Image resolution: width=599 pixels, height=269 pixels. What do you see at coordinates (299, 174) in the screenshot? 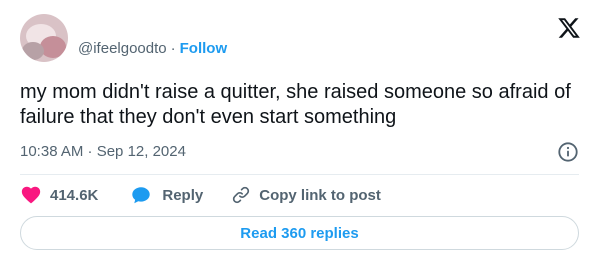
I see `divider` at bounding box center [299, 174].